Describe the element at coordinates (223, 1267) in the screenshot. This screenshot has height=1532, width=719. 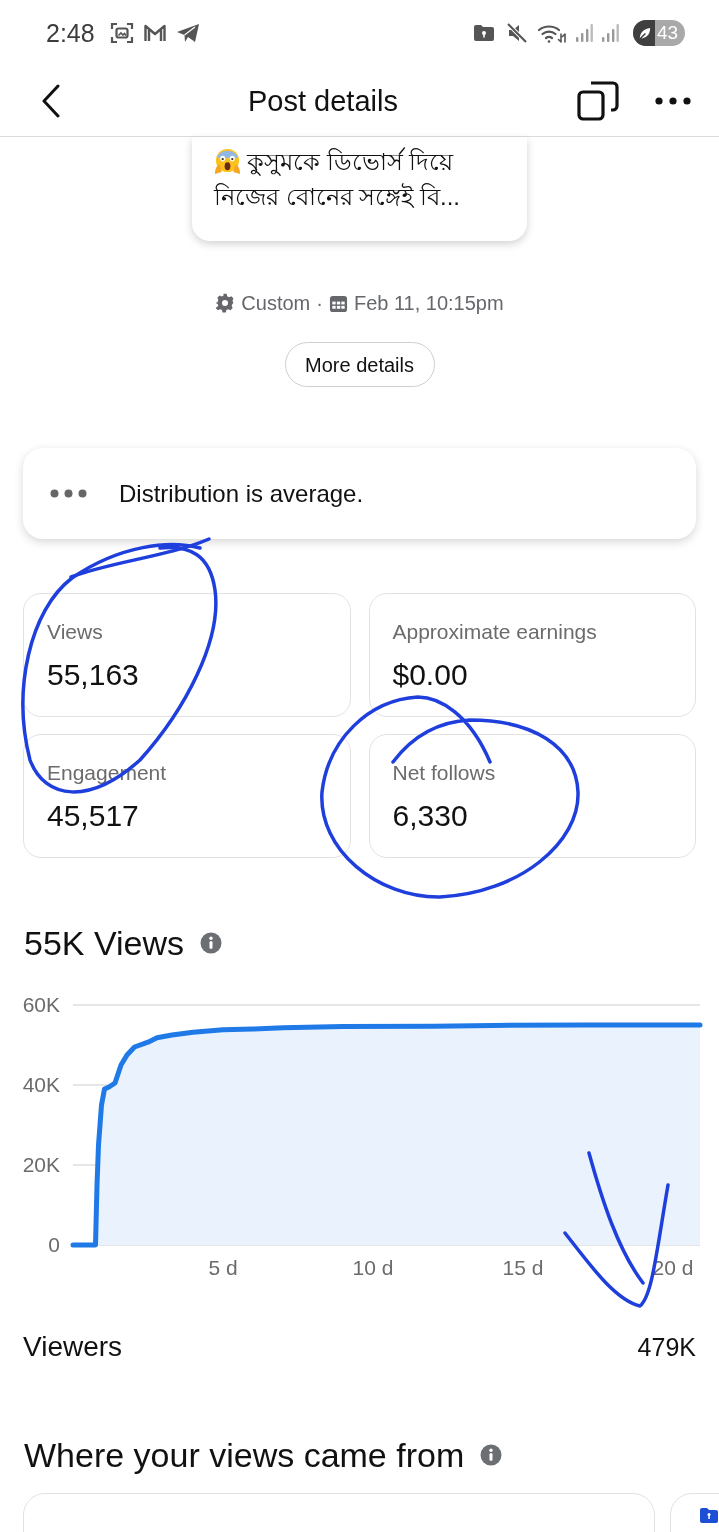
I see `x-axis-label: 5 d` at that location.